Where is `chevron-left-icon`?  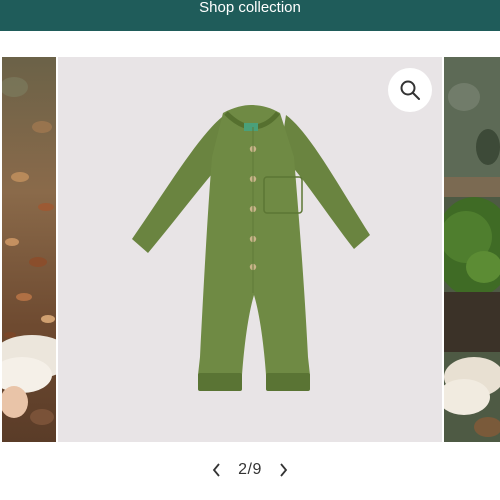
chevron-left-icon is located at coordinates (216, 470).